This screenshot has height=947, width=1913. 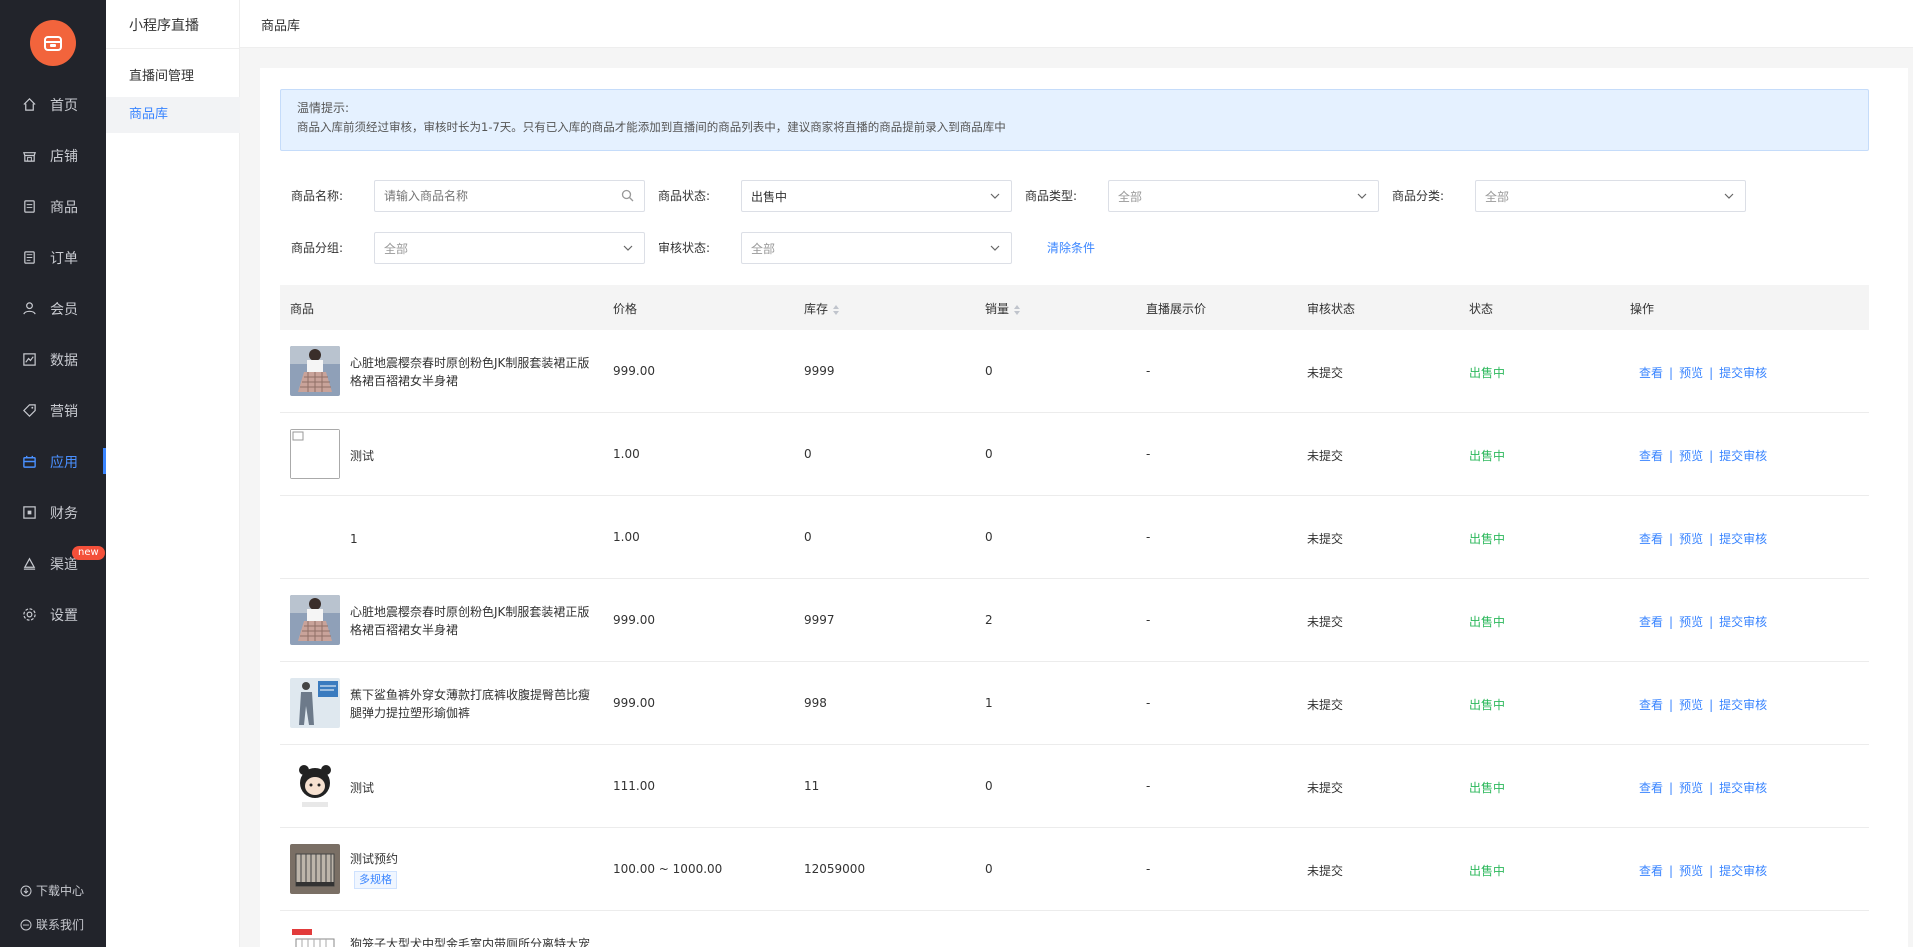 I want to click on contact-us-link: 联系我们, so click(x=52, y=924).